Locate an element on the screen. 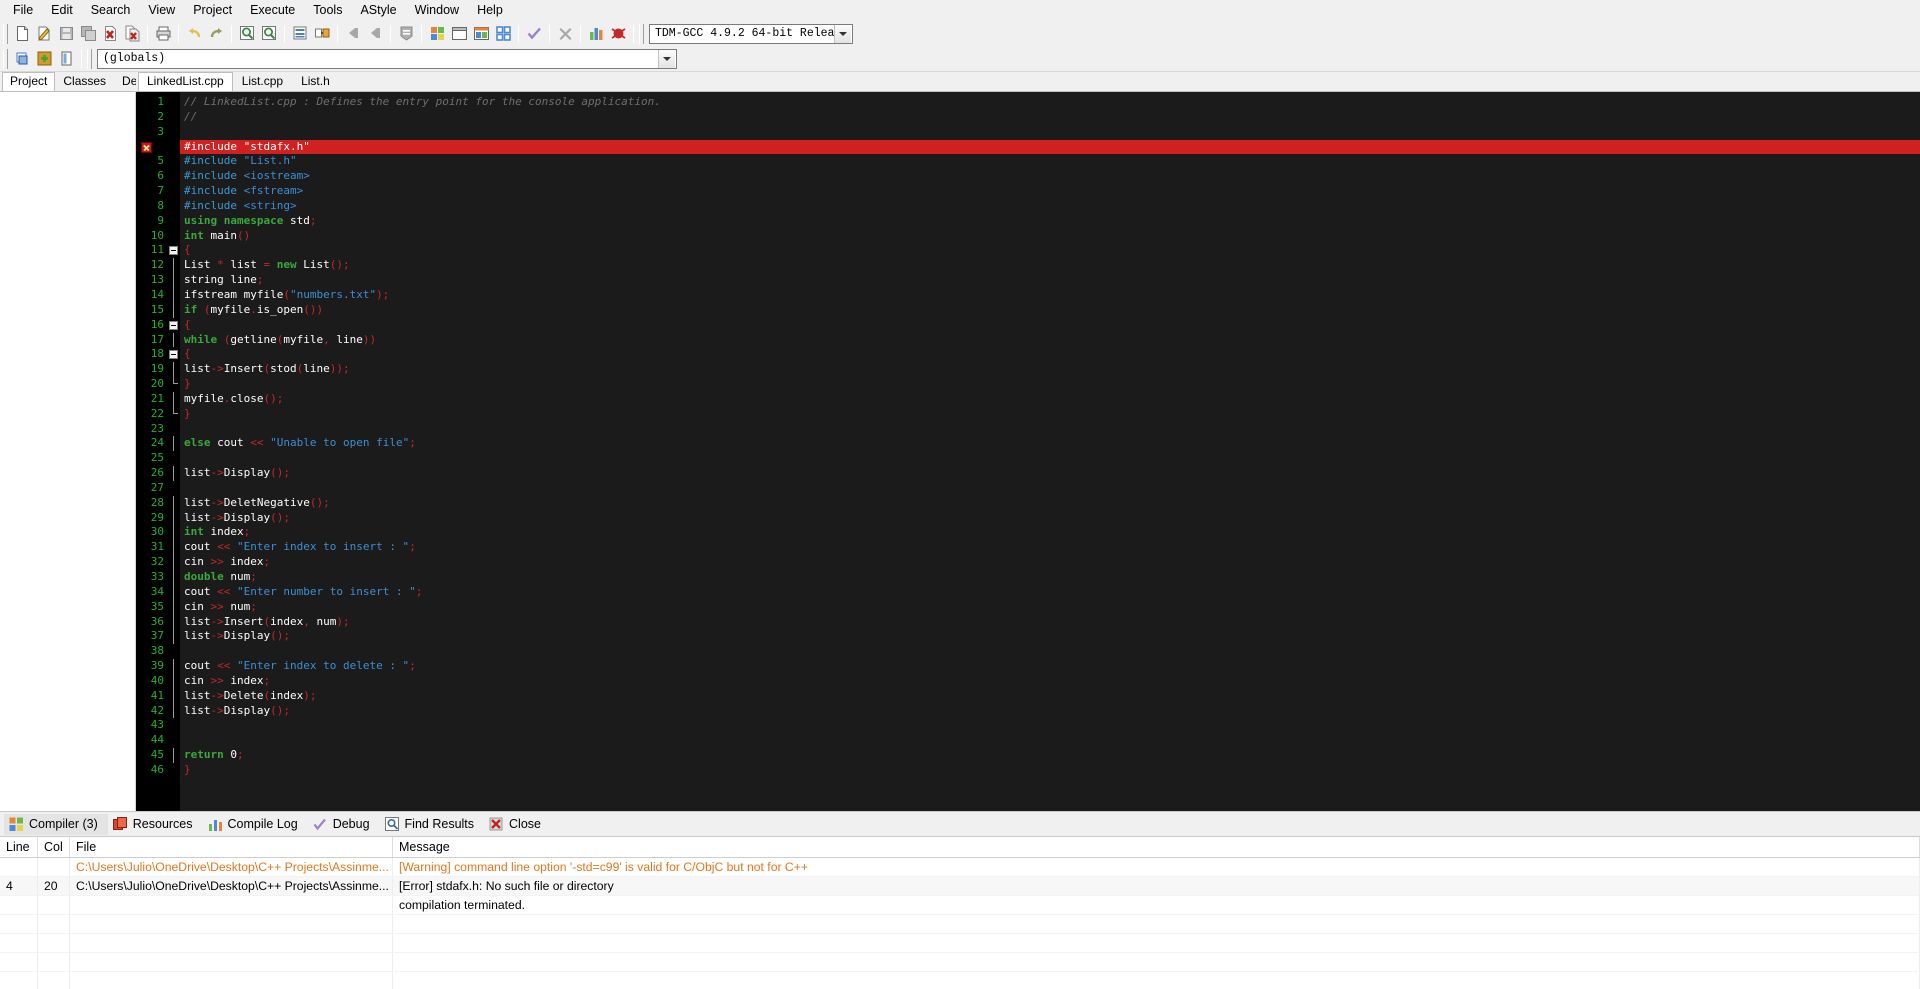 The image size is (1920, 989). menu-item-search: Search is located at coordinates (111, 10).